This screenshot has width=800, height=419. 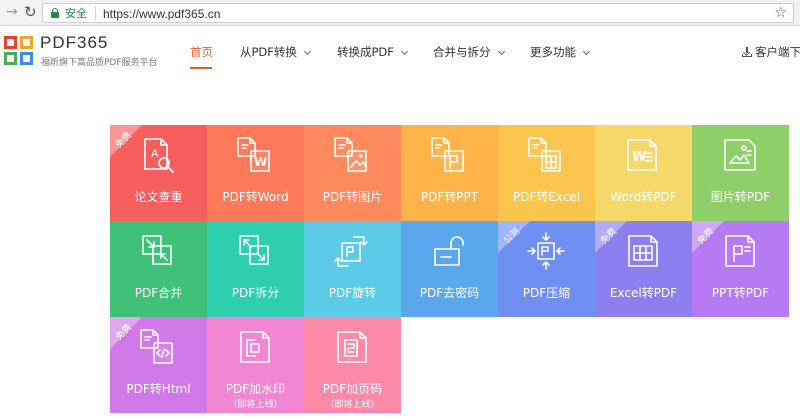 I want to click on tool-tile-label: PDF转图片, so click(x=352, y=197).